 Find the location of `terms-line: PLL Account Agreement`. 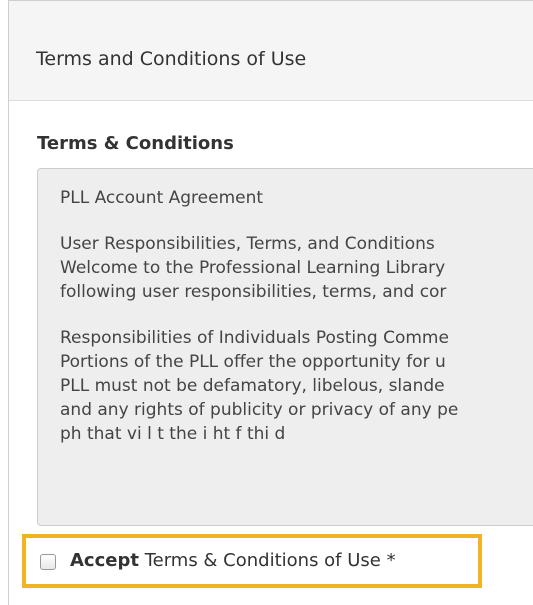

terms-line: PLL Account Agreement is located at coordinates (162, 198).